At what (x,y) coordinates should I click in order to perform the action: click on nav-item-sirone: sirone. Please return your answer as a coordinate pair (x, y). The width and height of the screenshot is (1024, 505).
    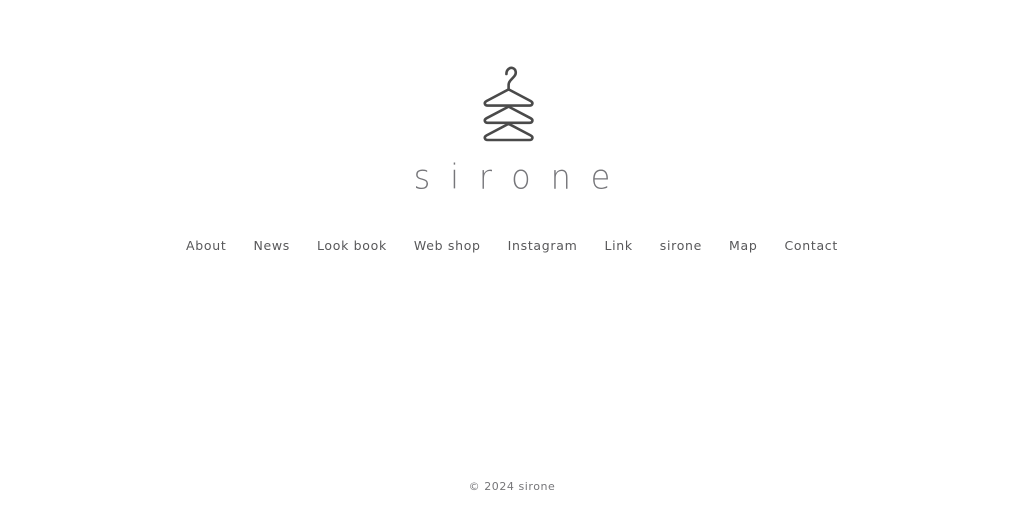
    Looking at the image, I should click on (680, 246).